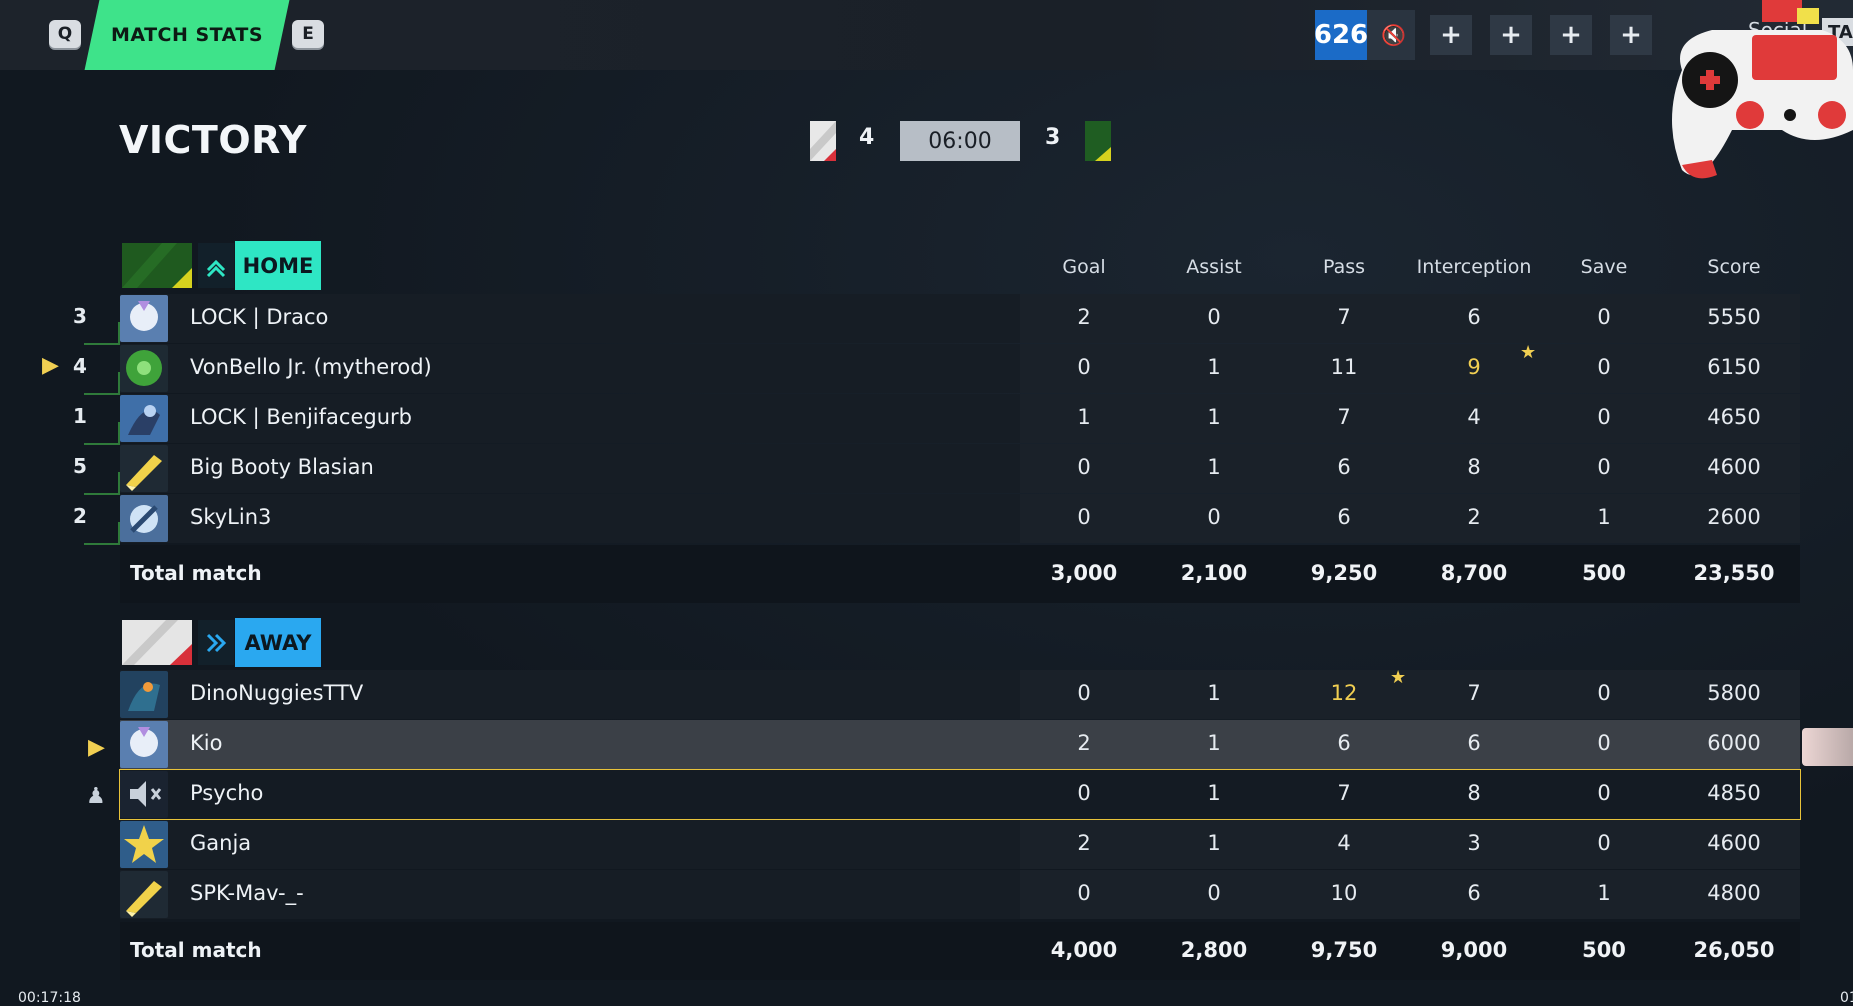 The image size is (1853, 1006). What do you see at coordinates (1734, 573) in the screenshot?
I see `total-score: 23,550` at bounding box center [1734, 573].